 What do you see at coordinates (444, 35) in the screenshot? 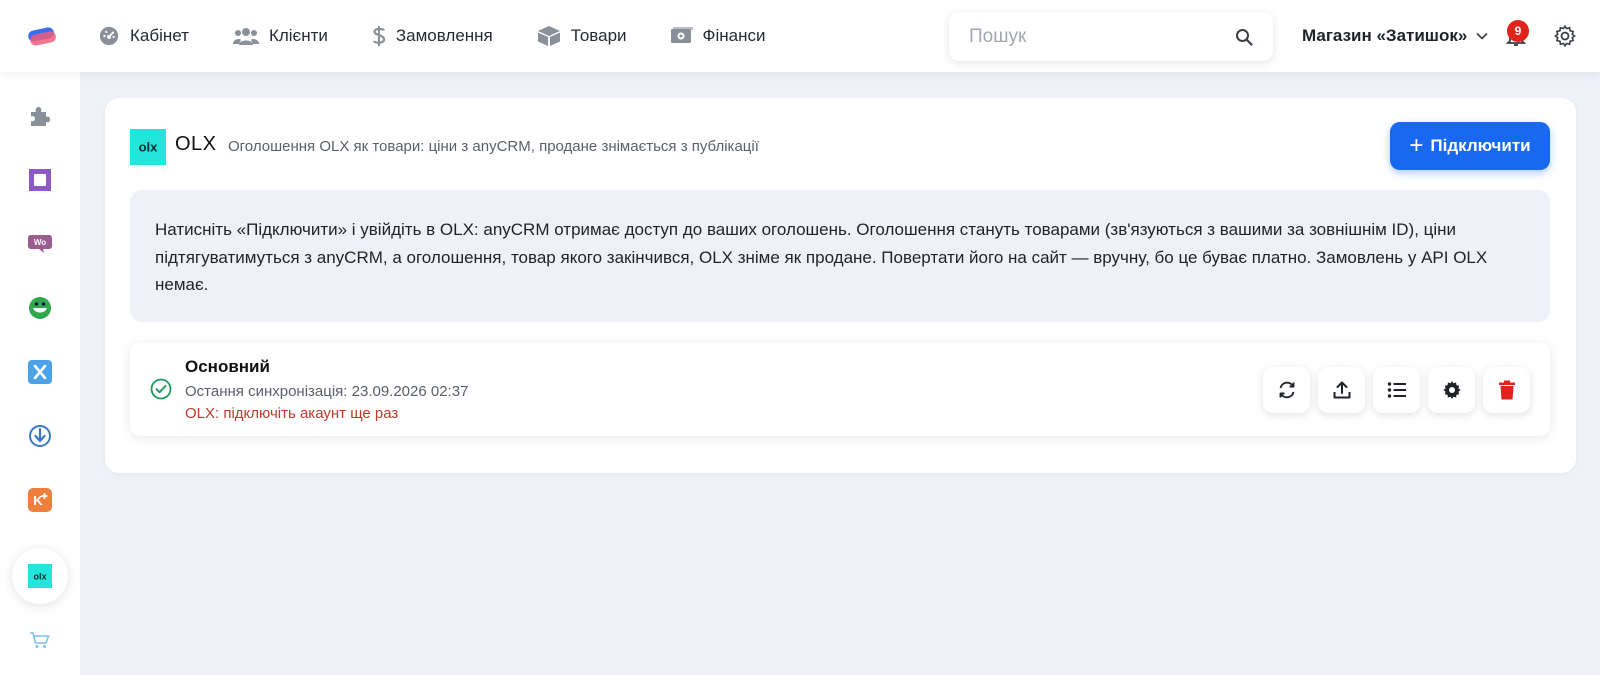
I see `nav-item-label: Замовлення` at bounding box center [444, 35].